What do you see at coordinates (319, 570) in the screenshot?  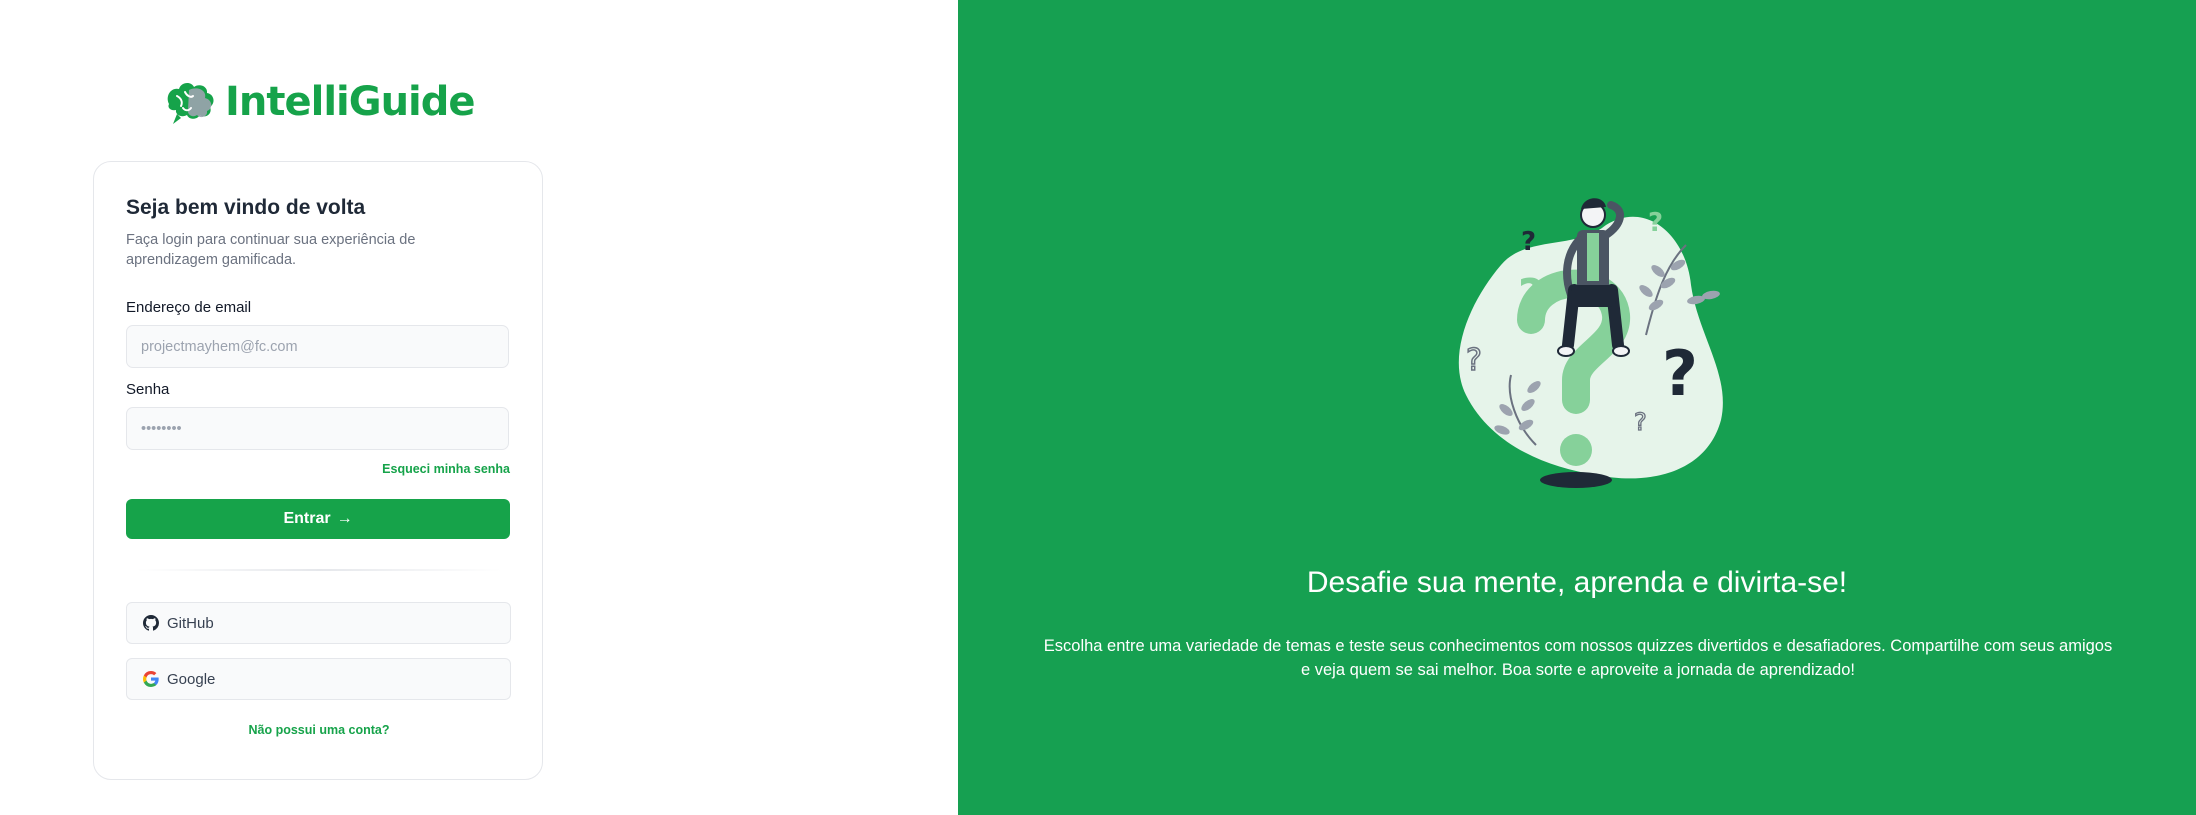 I see `divider` at bounding box center [319, 570].